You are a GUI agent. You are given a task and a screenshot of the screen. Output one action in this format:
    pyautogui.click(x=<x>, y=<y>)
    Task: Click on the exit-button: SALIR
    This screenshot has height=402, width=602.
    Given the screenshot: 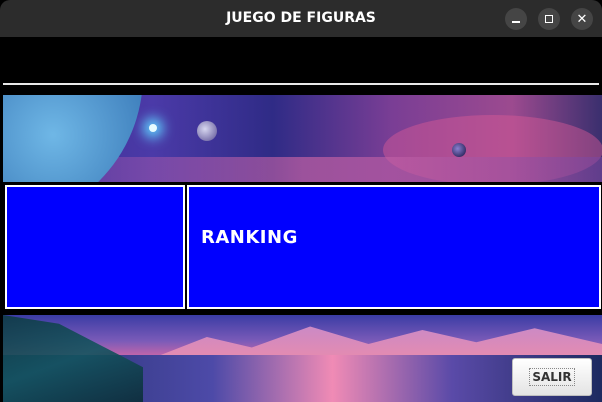 What is the action you would take?
    pyautogui.click(x=552, y=377)
    